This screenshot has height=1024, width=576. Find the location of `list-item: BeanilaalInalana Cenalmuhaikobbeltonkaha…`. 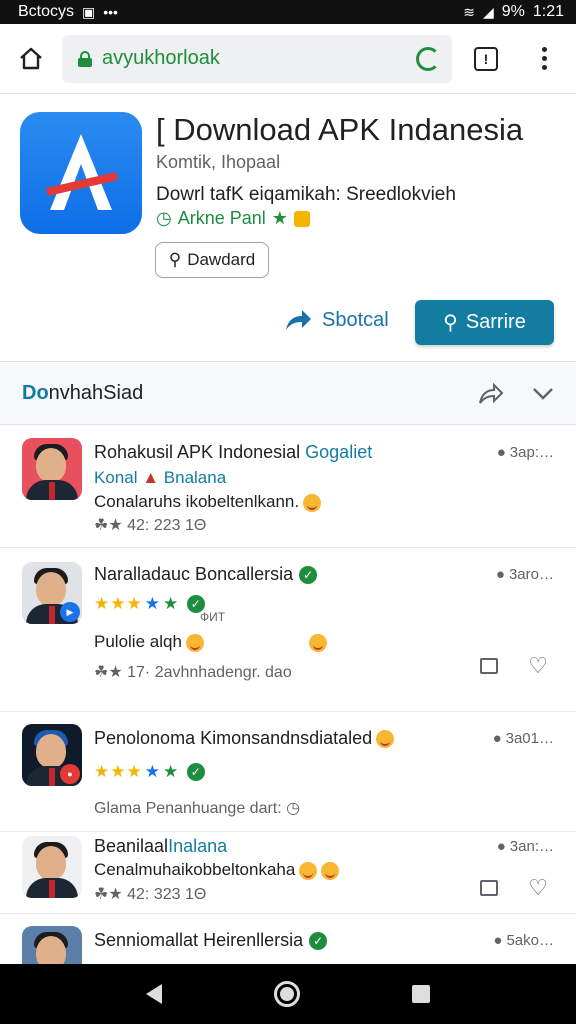

list-item: BeanilaalInalana Cenalmuhaikobbeltonkaha… is located at coordinates (288, 873).